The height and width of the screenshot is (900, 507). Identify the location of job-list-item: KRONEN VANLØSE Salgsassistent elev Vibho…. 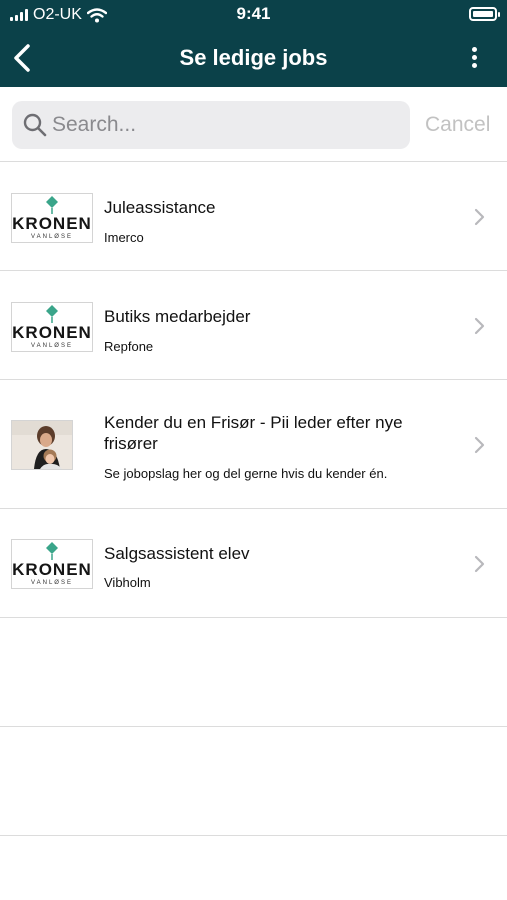
(253, 563).